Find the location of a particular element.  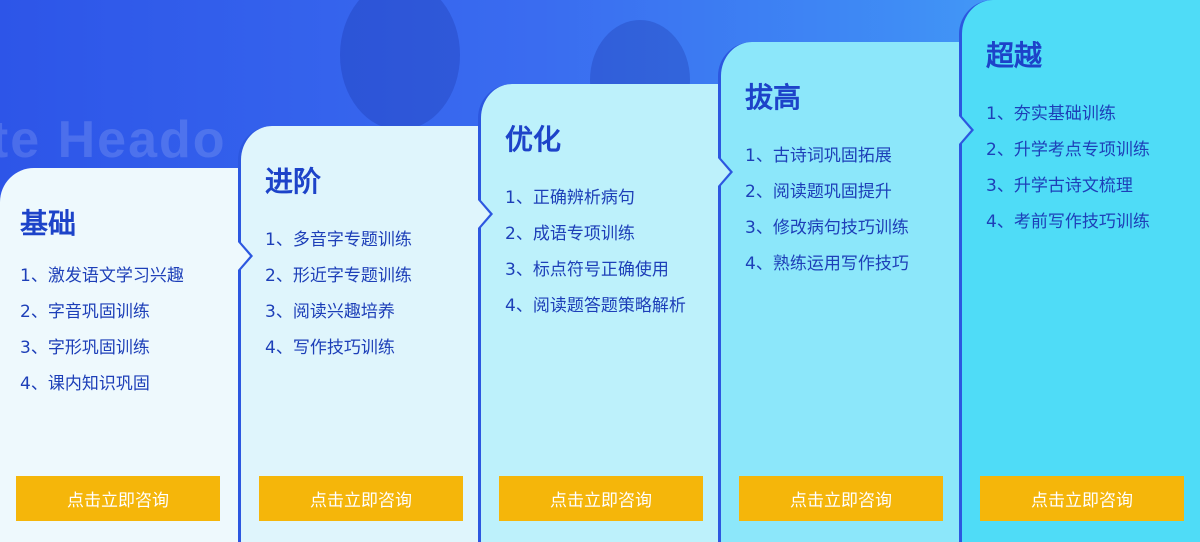

list-item: 1、古诗词巩固拓展 is located at coordinates (818, 156).